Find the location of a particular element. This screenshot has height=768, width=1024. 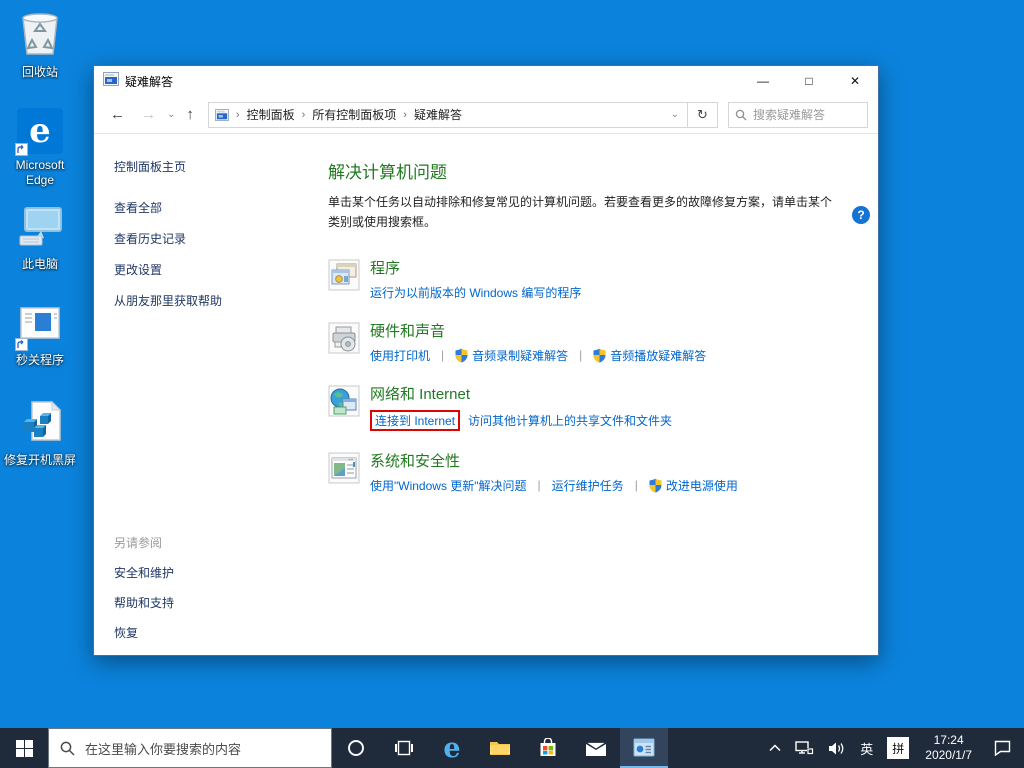

desktop-icon-microsoft-edge: e Microsoft Edge is located at coordinates (40, 148).